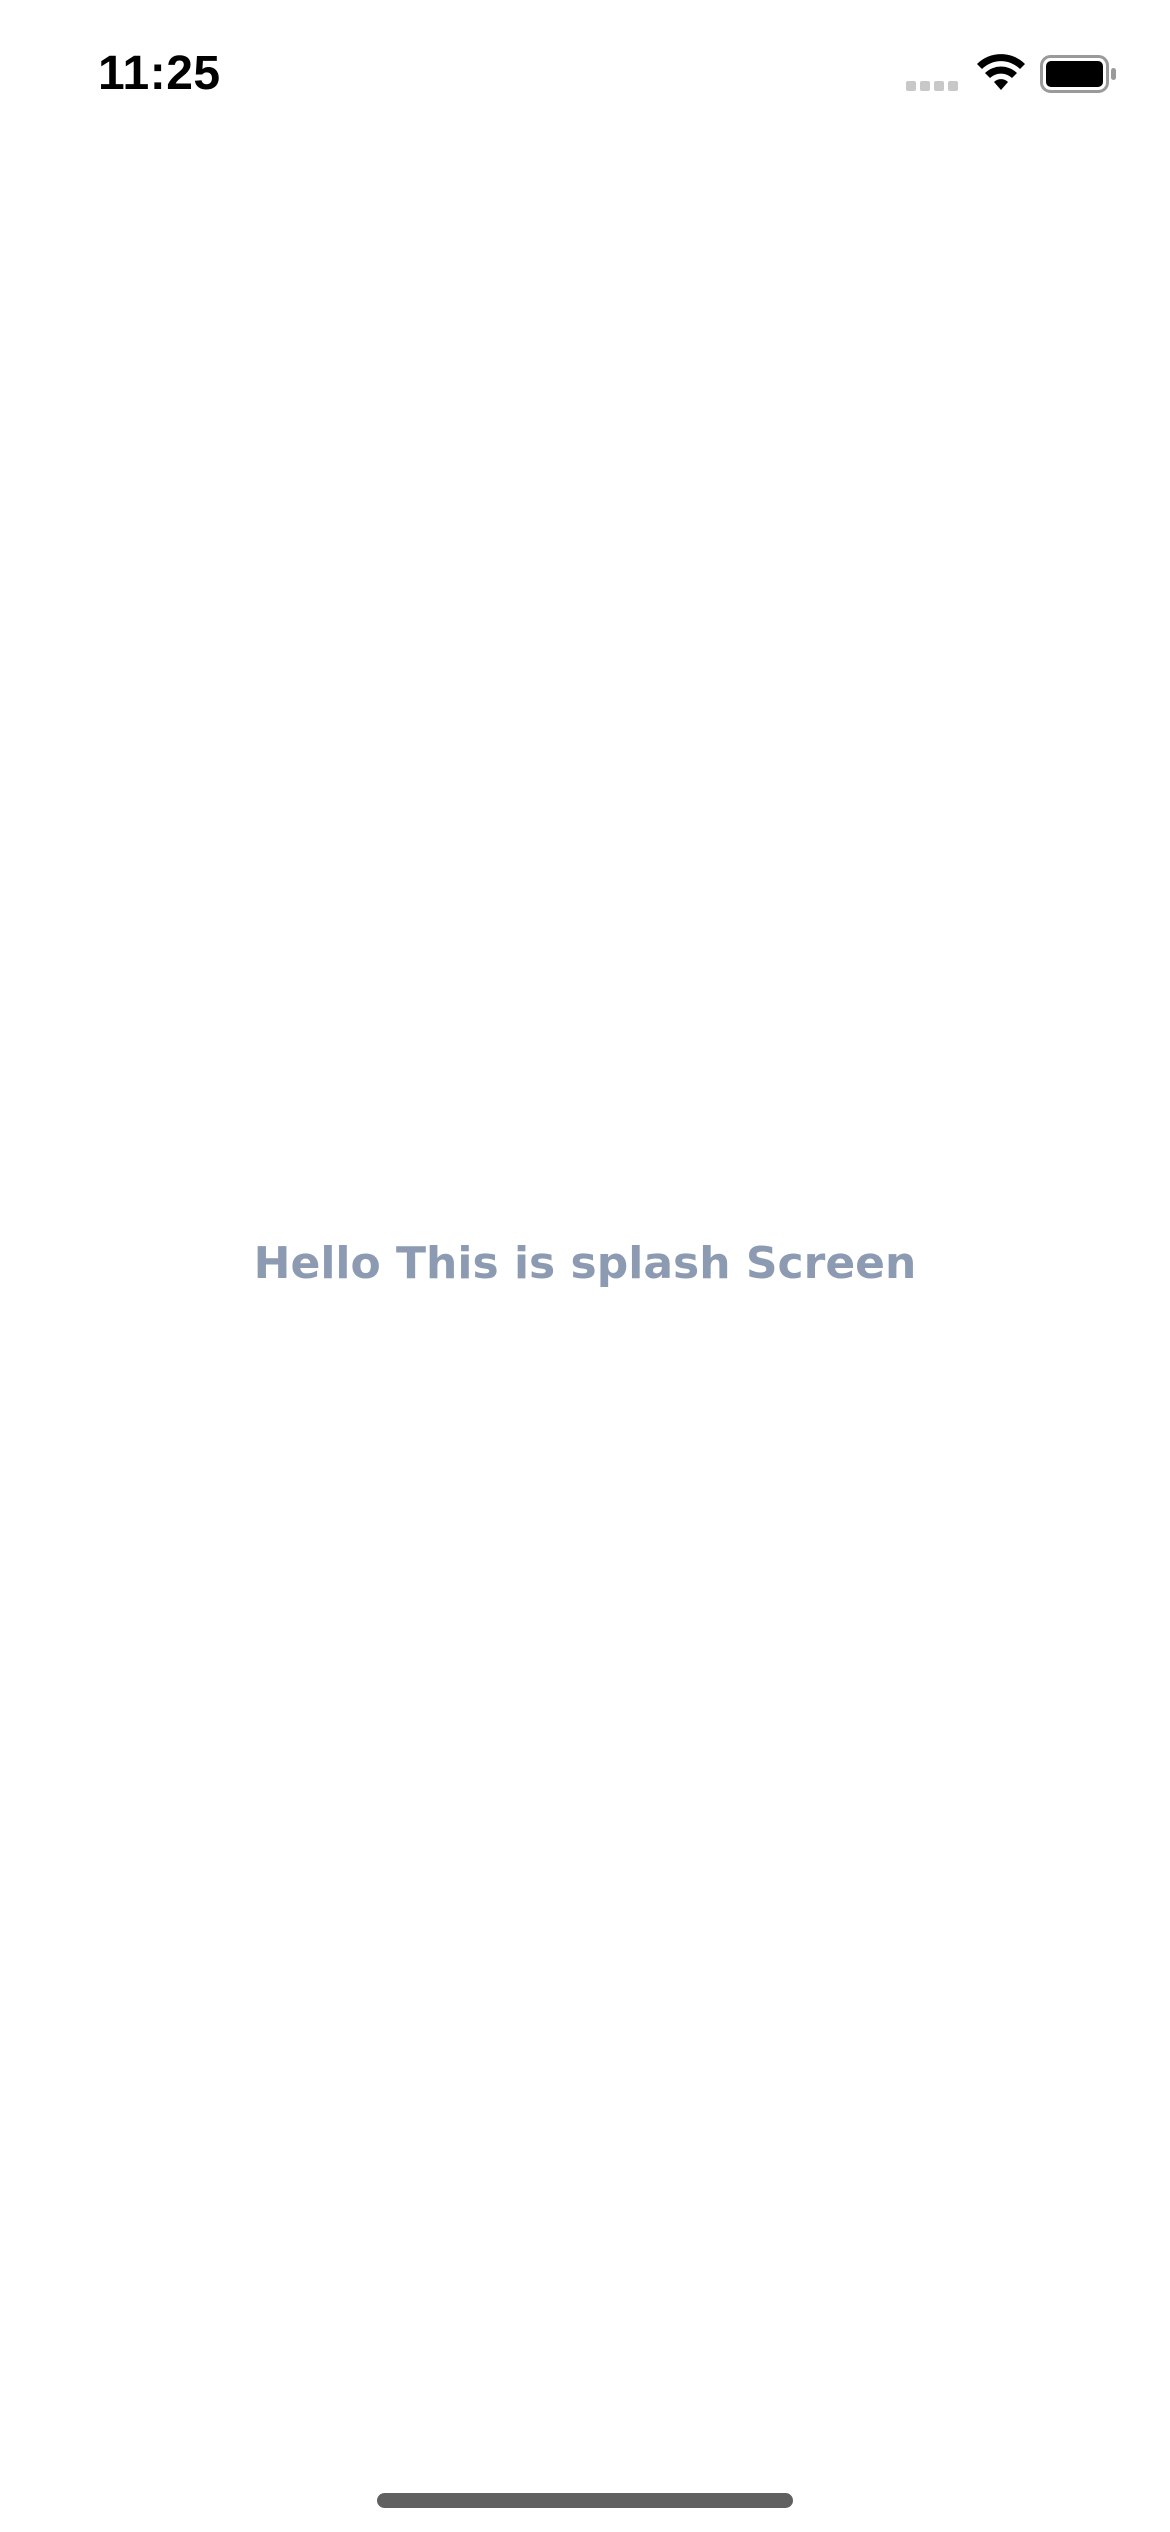  I want to click on status-bar: 11:25, so click(585, 75).